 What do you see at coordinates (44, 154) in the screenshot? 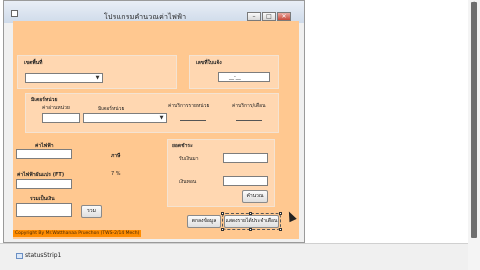
I see `energy-charge-field` at bounding box center [44, 154].